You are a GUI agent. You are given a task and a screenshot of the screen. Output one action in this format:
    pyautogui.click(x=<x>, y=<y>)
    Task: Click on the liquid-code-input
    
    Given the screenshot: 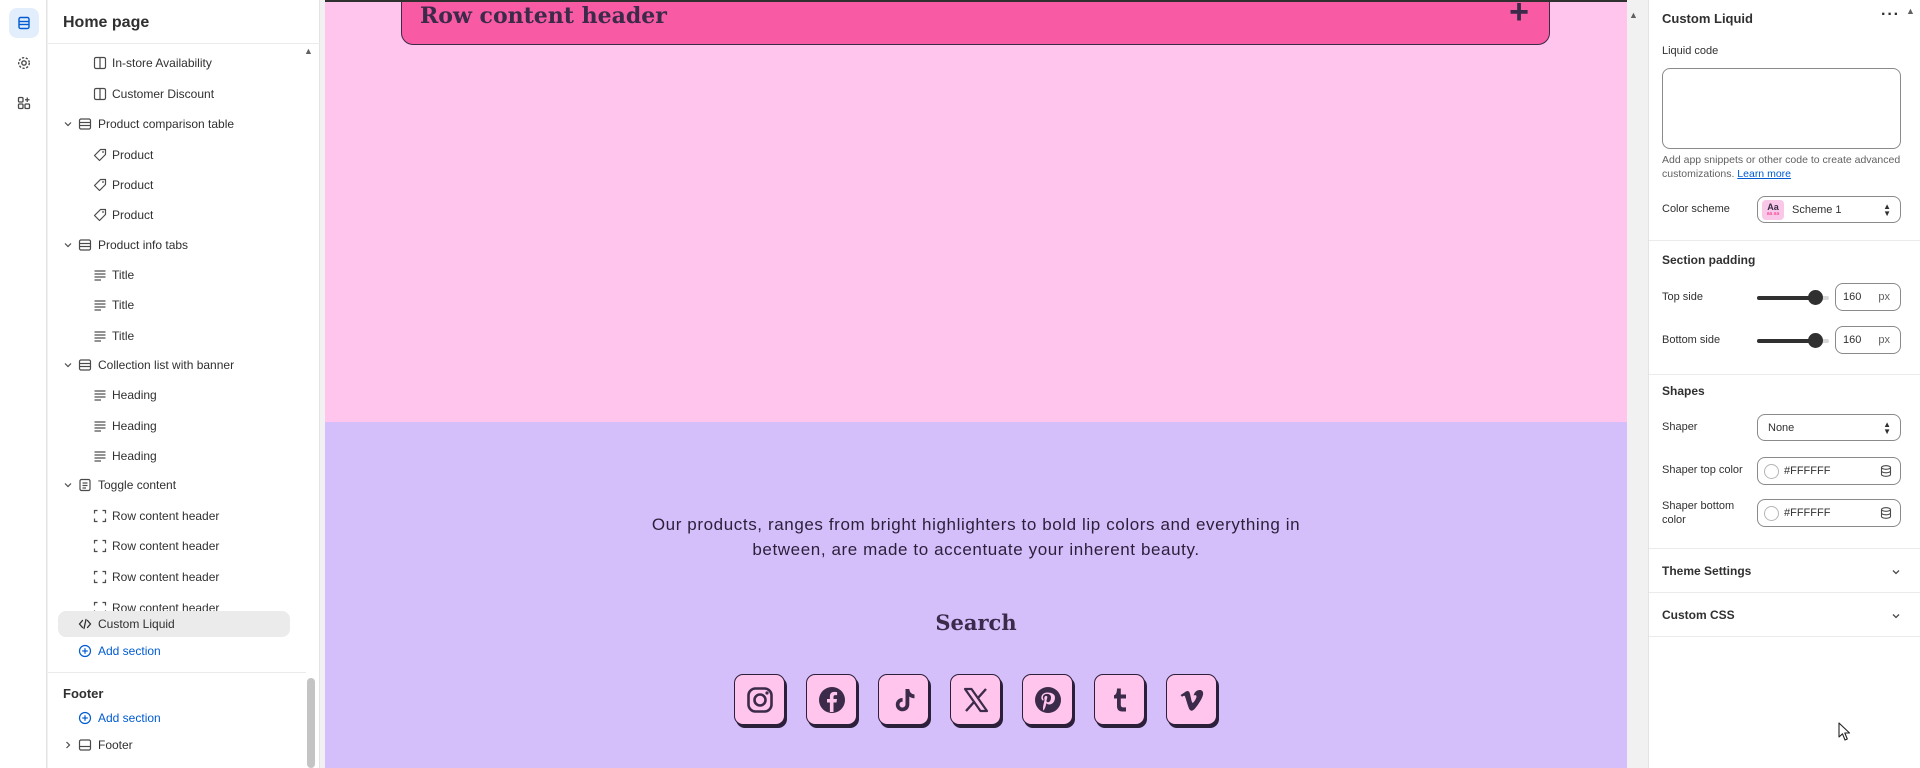 What is the action you would take?
    pyautogui.click(x=1781, y=108)
    